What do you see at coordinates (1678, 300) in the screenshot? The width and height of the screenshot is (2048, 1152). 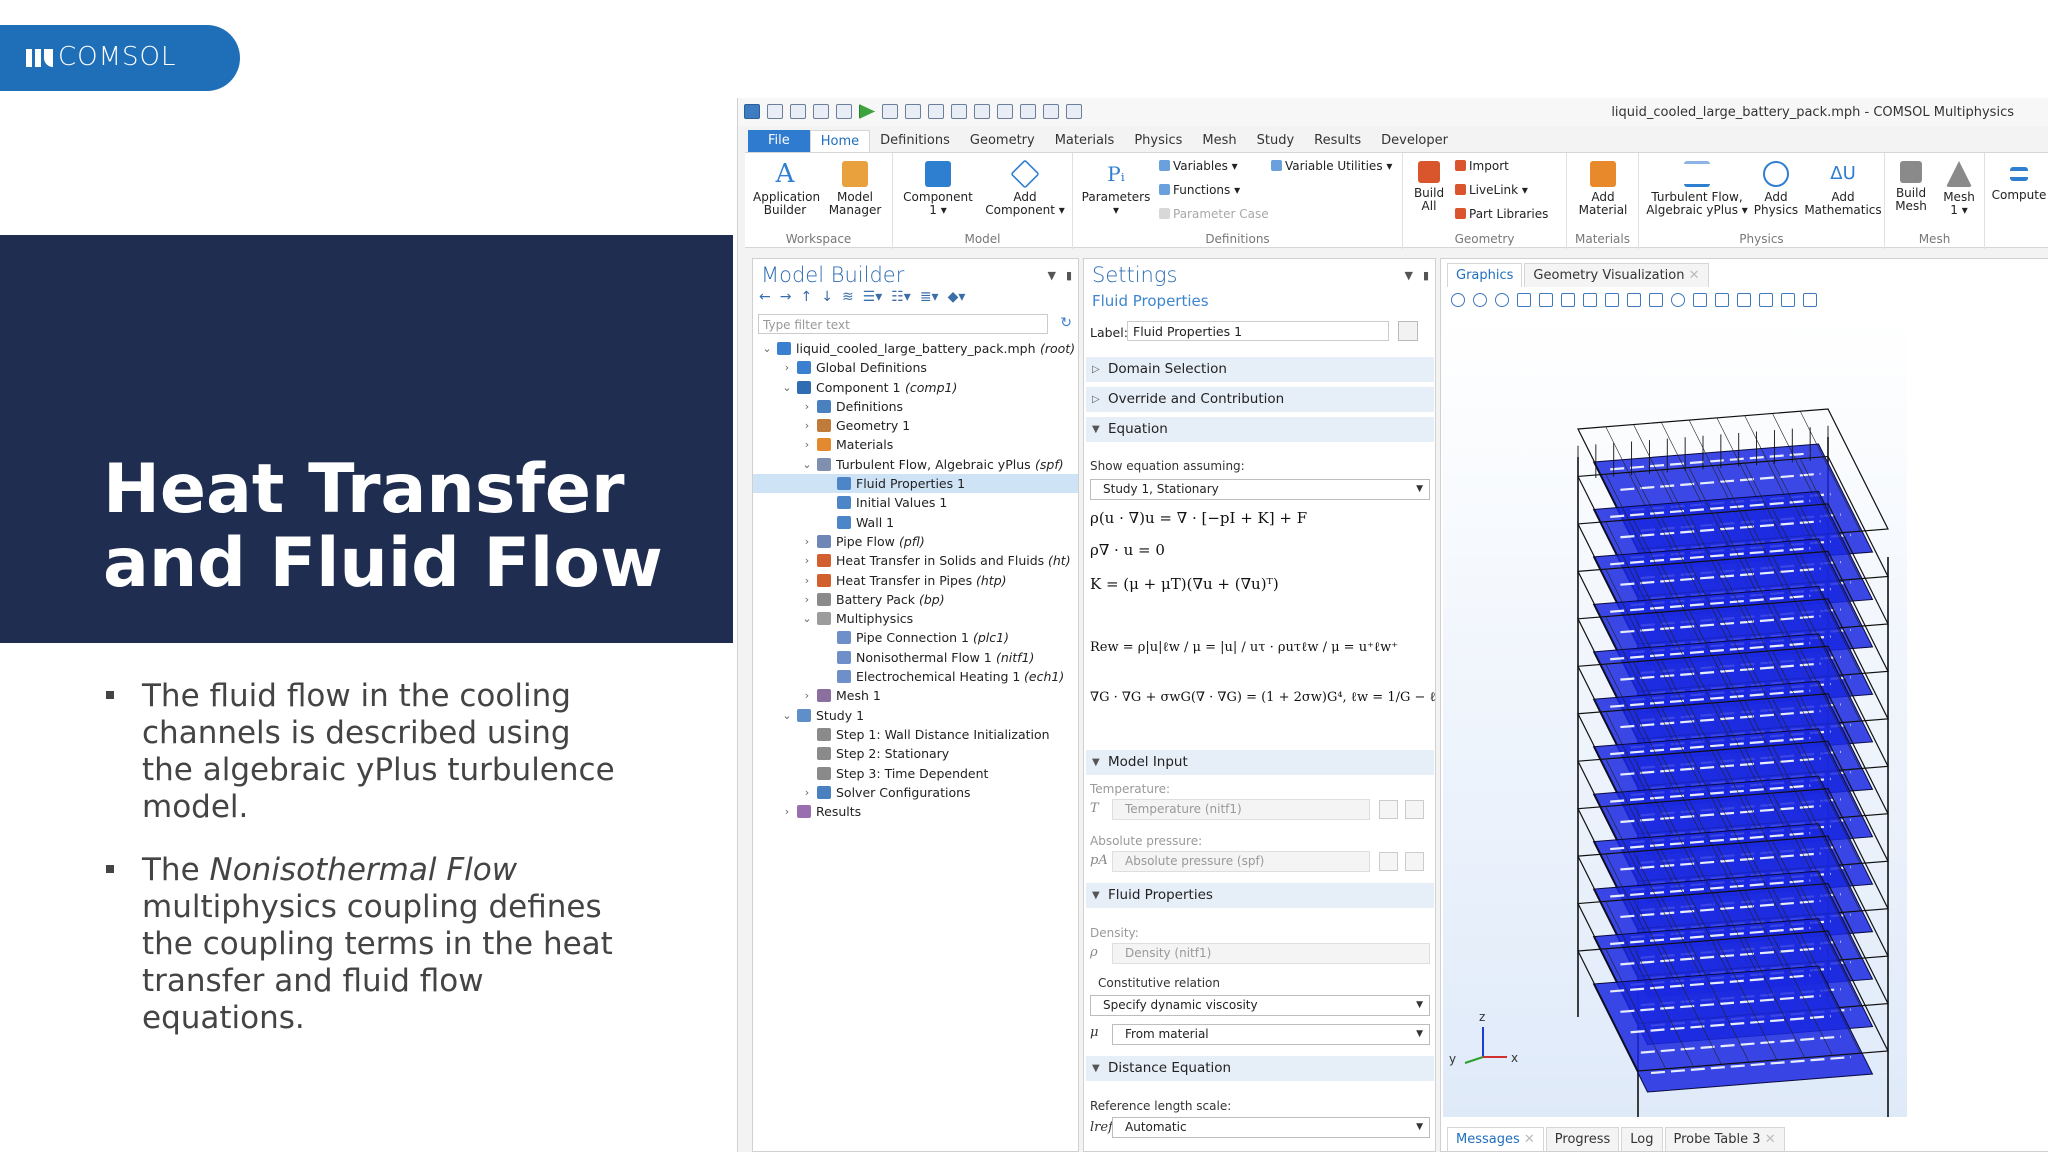 I see `rotate-icon` at bounding box center [1678, 300].